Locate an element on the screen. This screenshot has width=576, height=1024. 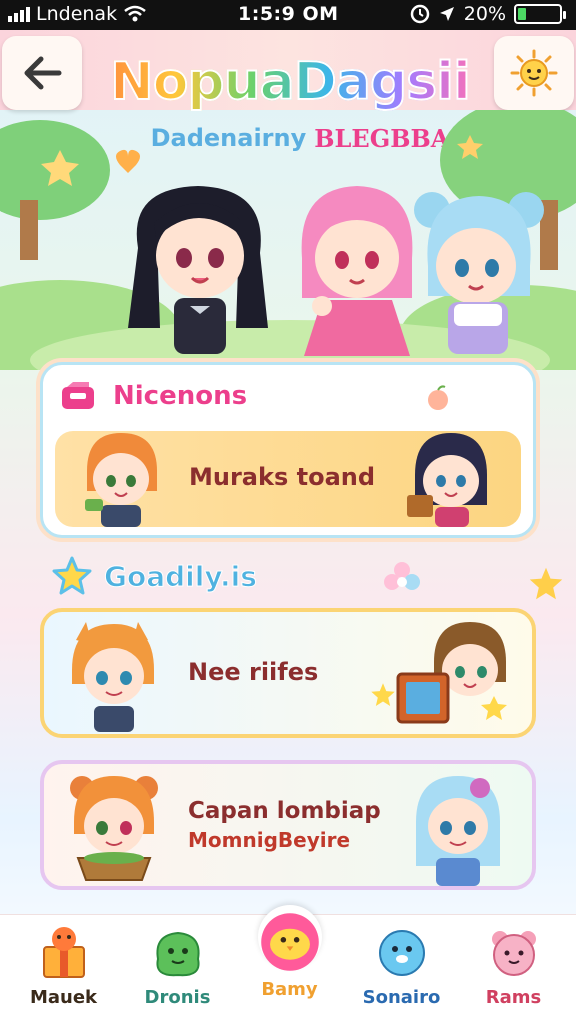
status-right: 20% is located at coordinates (488, 14).